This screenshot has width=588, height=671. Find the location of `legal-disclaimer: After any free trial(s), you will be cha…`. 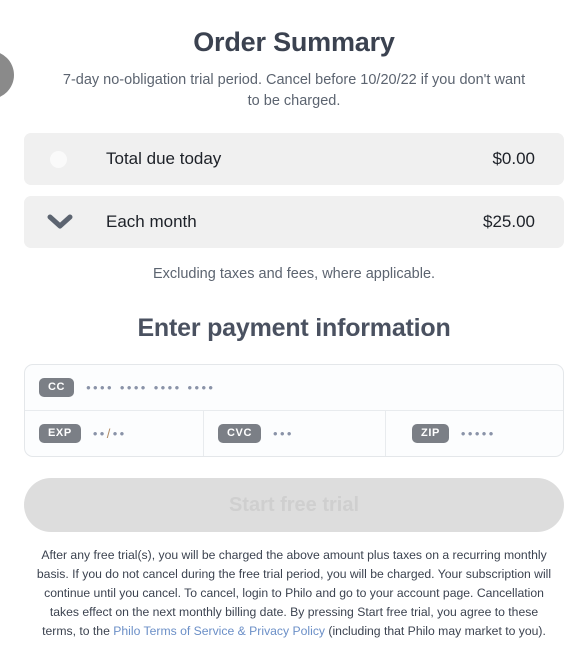

legal-disclaimer: After any free trial(s), you will be cha… is located at coordinates (294, 593).